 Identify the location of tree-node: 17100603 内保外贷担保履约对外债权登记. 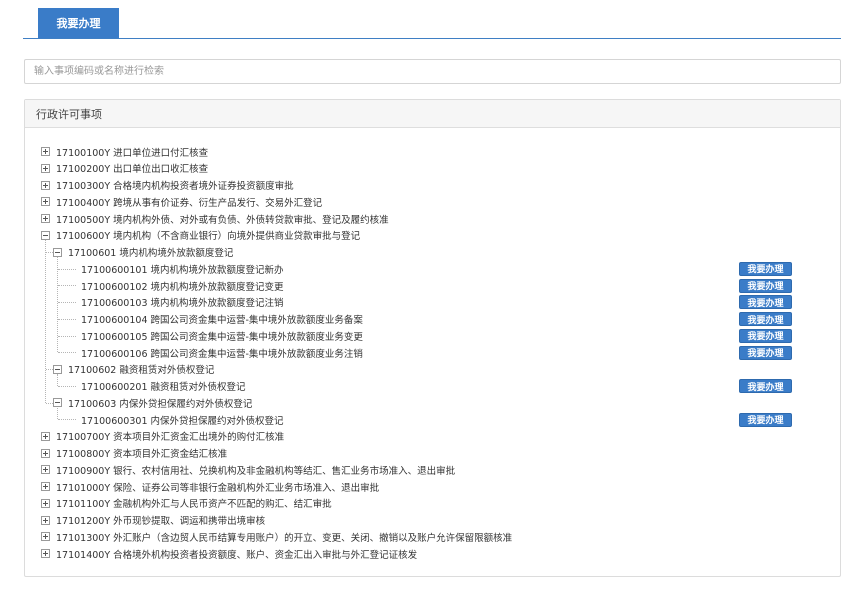
(152, 402).